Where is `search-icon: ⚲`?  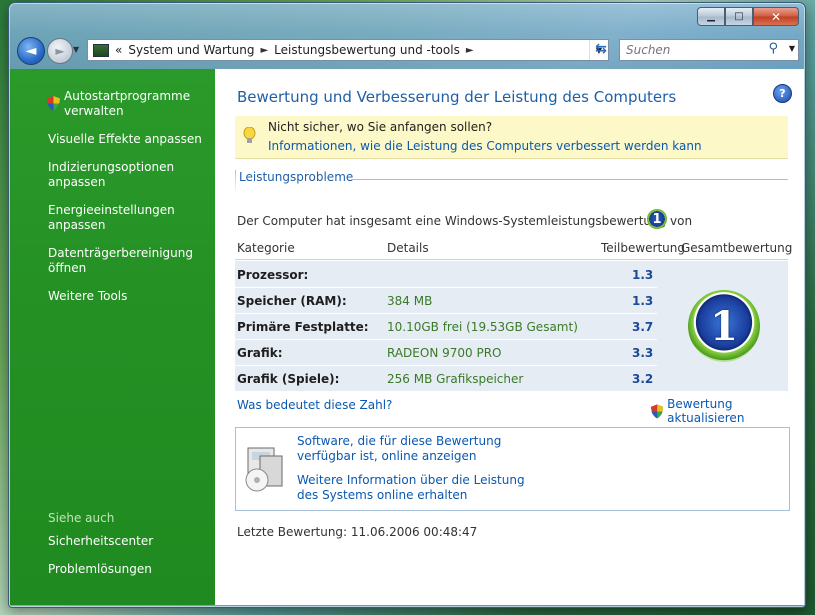
search-icon: ⚲ is located at coordinates (773, 48).